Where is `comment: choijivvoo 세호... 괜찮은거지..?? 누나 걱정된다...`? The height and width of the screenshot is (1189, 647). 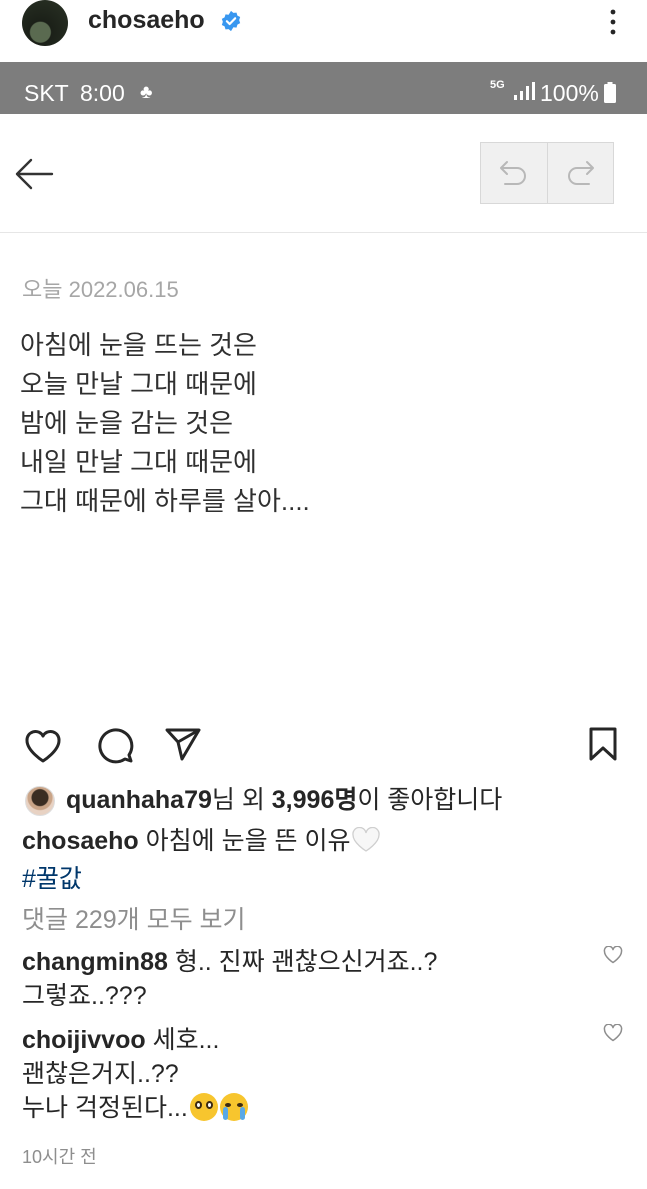
comment: choijivvoo 세호... 괜찮은거지..?? 누나 걱정된다... is located at coordinates (135, 1074).